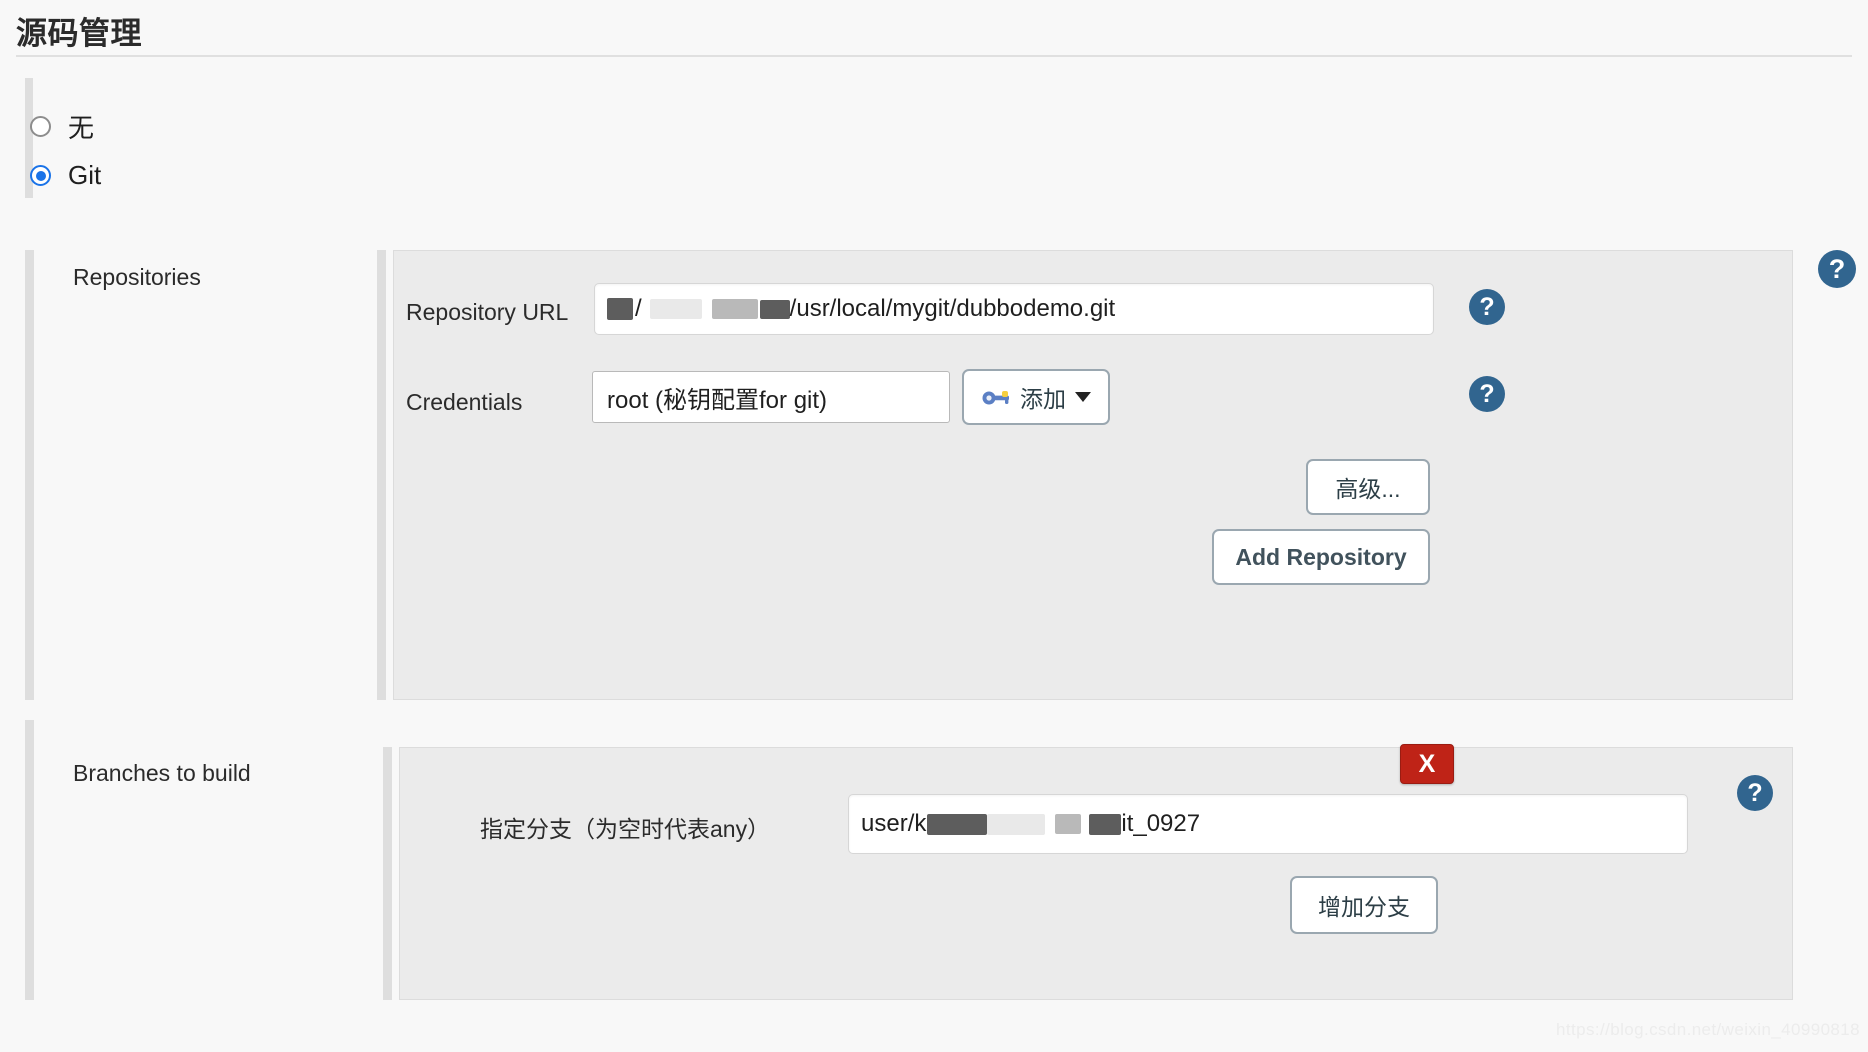 This screenshot has width=1868, height=1052. What do you see at coordinates (81, 128) in the screenshot?
I see `scm-option-none-label: 无` at bounding box center [81, 128].